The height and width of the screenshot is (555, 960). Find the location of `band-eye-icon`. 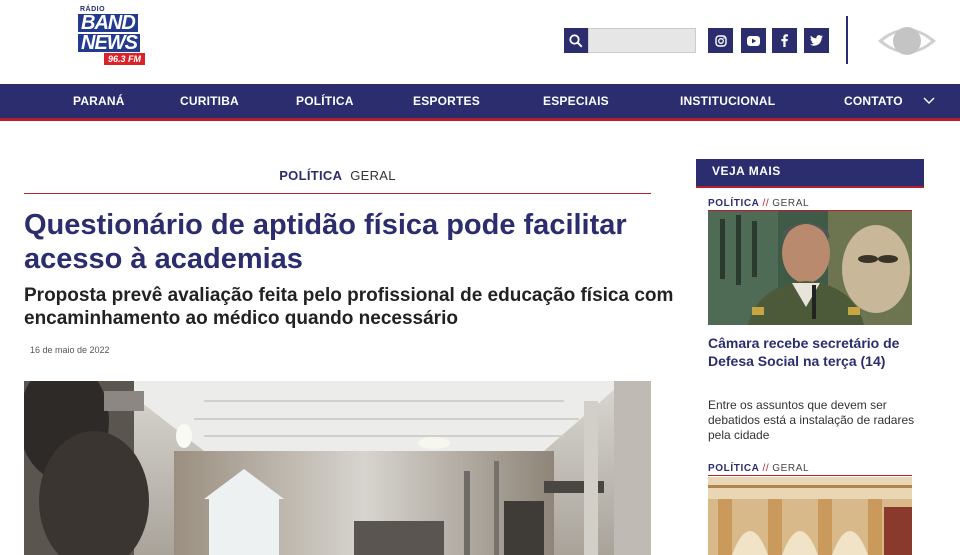

band-eye-icon is located at coordinates (907, 41).